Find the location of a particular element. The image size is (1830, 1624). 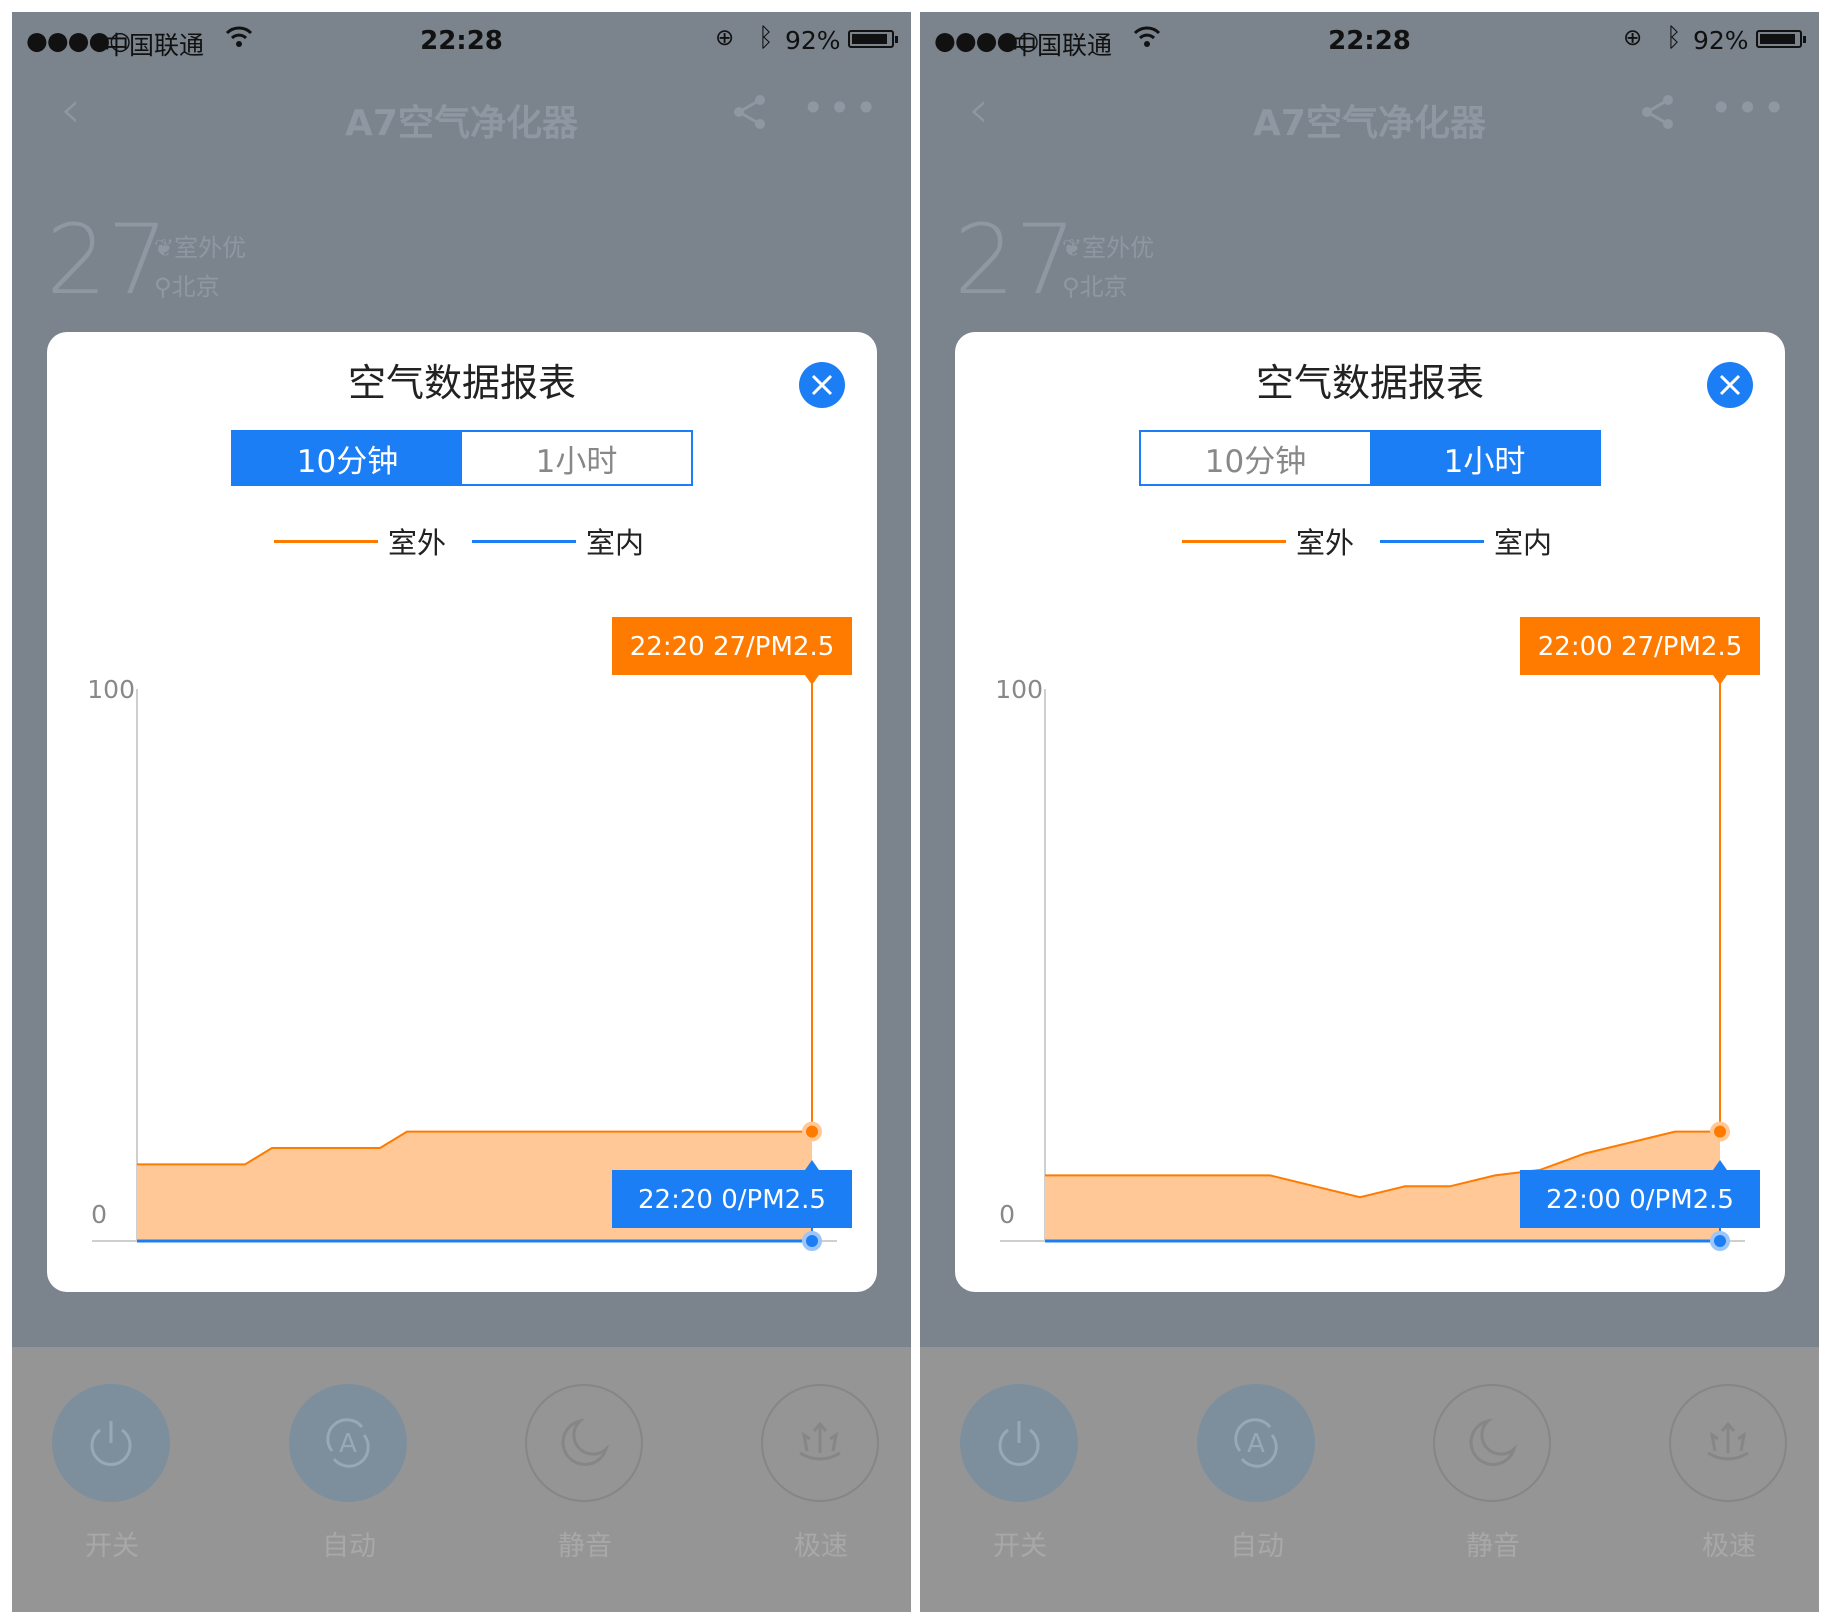

outdoor-tooltip-text: 22:20 27/PM2.5 is located at coordinates (732, 647).